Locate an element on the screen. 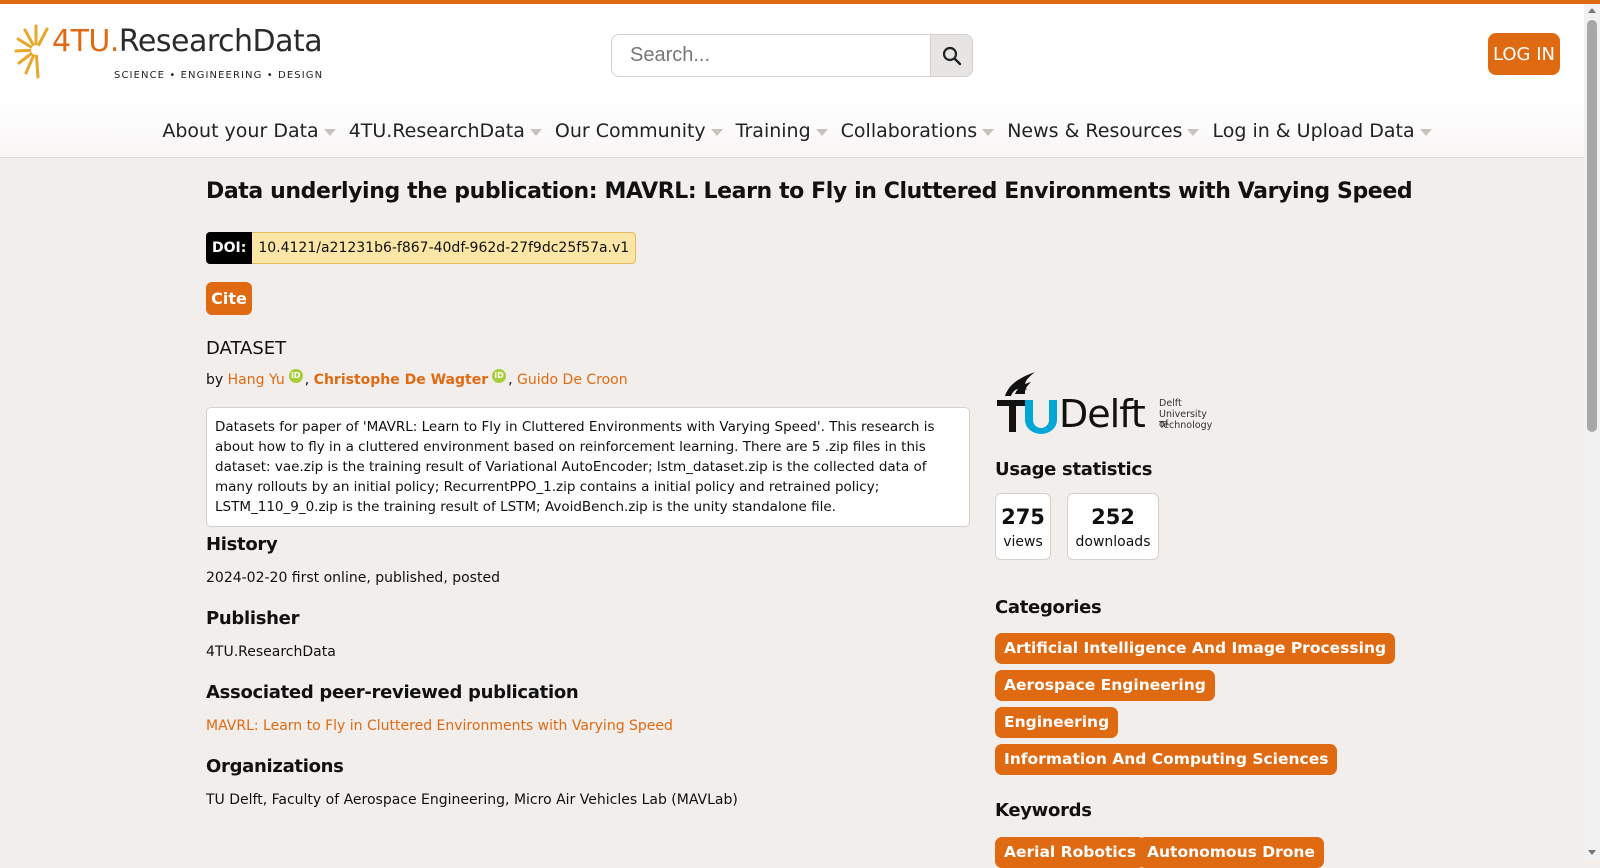  institution-wordmark: Delft is located at coordinates (1102, 414).